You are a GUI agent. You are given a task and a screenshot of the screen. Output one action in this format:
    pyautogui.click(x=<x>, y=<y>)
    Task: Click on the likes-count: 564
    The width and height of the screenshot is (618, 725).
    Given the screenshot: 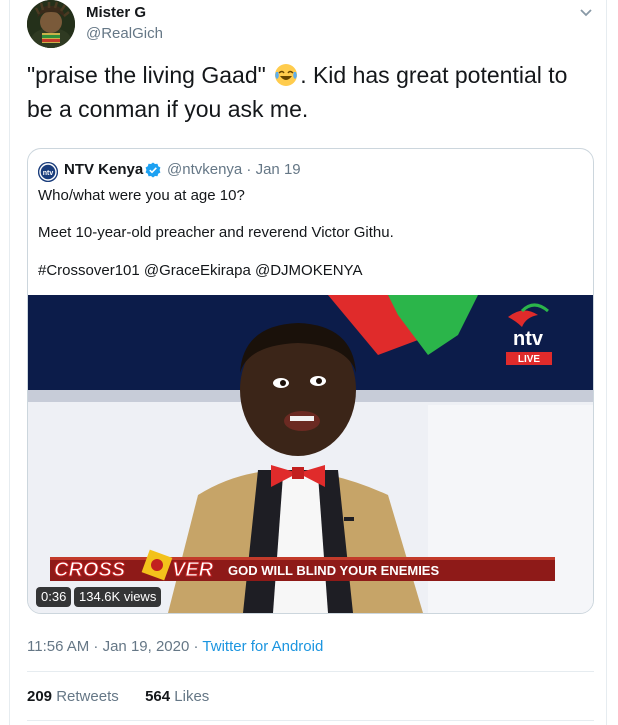 What is the action you would take?
    pyautogui.click(x=158, y=696)
    